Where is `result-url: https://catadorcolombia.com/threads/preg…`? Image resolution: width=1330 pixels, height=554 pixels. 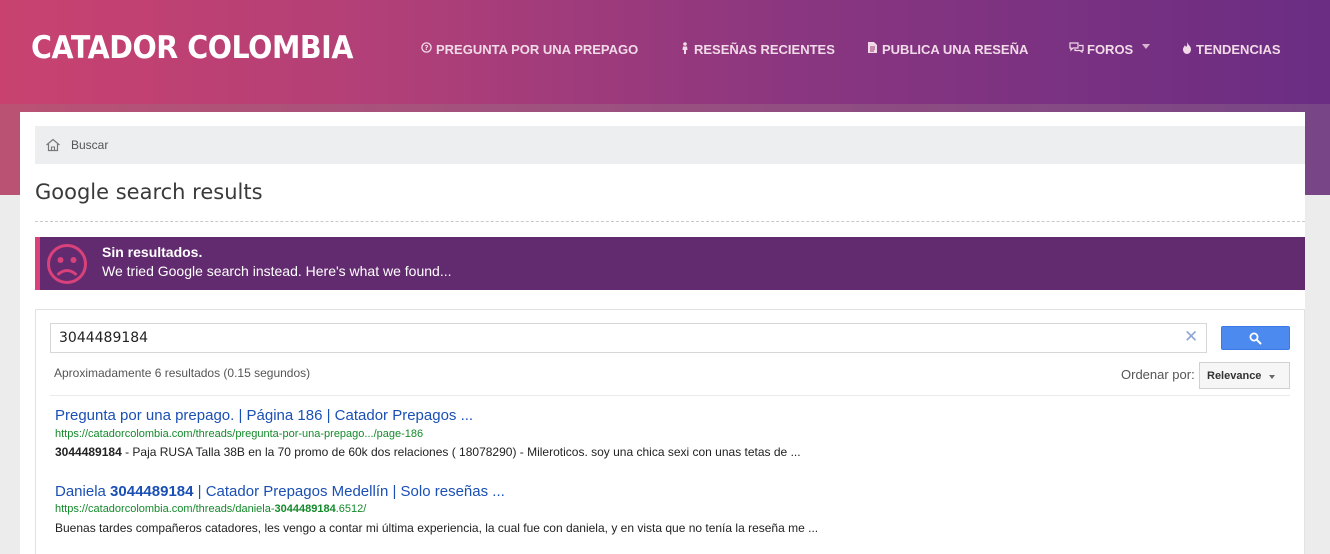 result-url: https://catadorcolombia.com/threads/preg… is located at coordinates (239, 434).